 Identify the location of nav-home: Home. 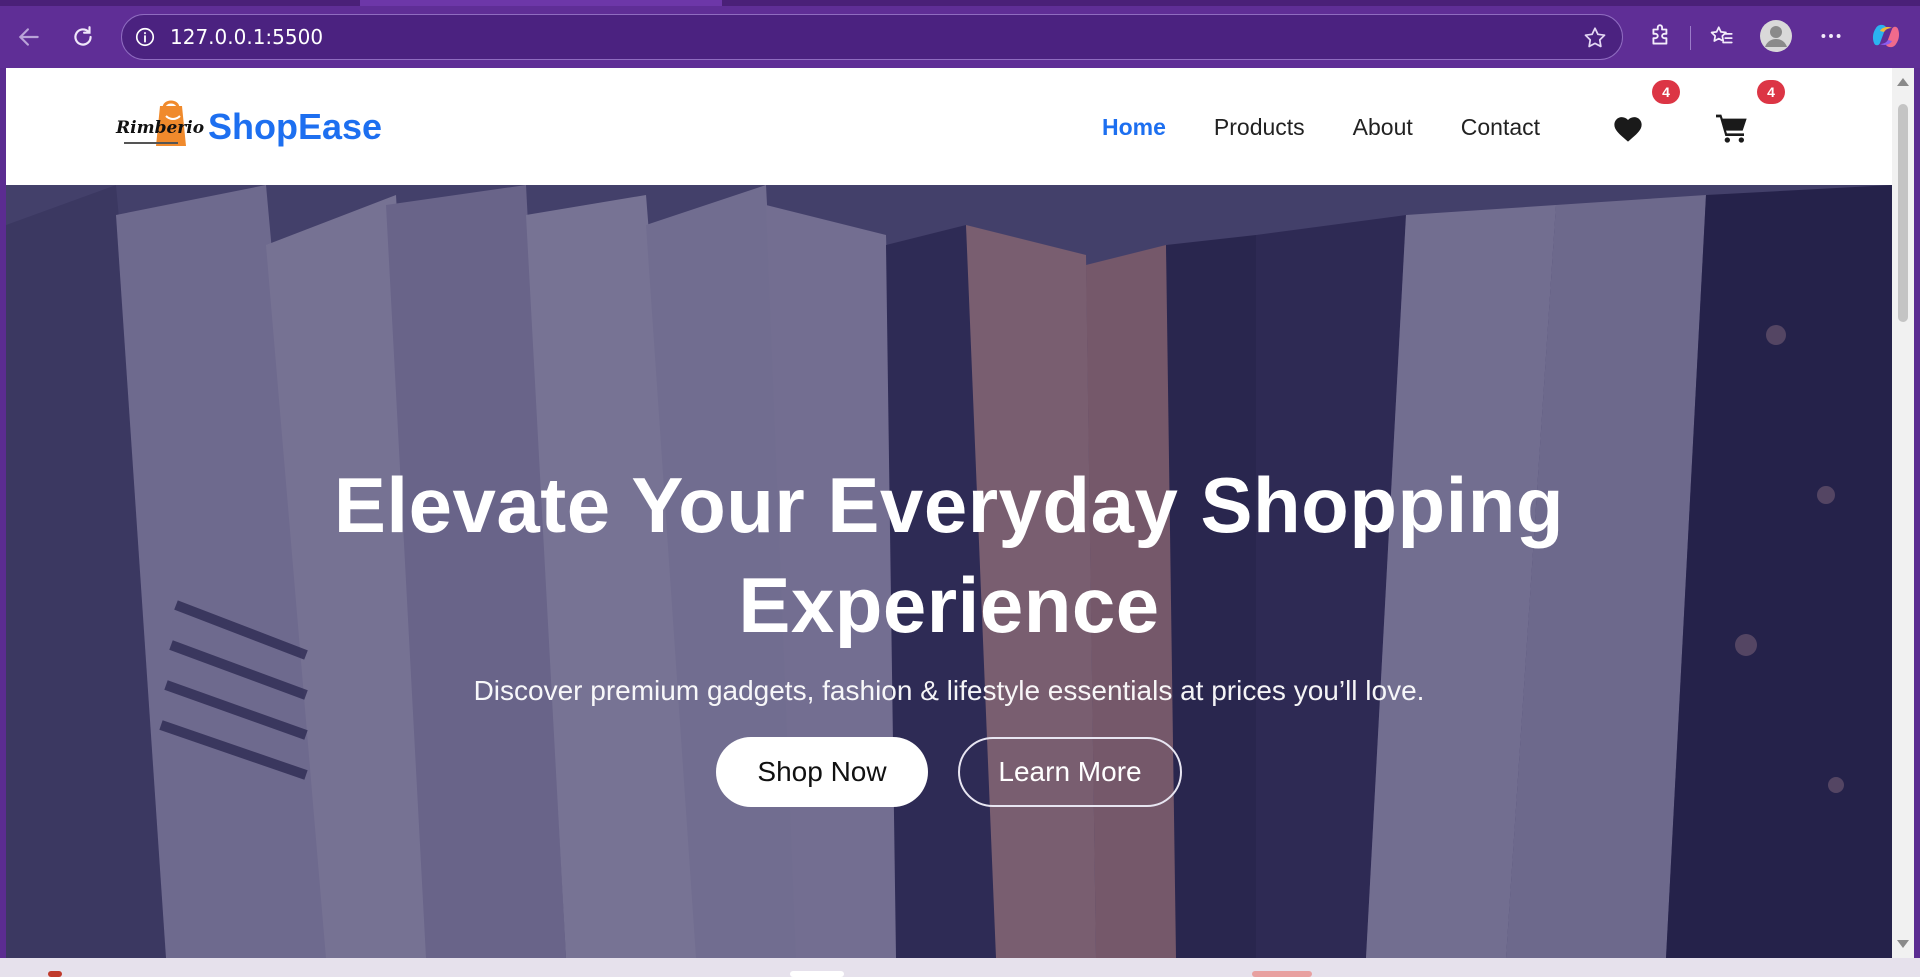
(1134, 127).